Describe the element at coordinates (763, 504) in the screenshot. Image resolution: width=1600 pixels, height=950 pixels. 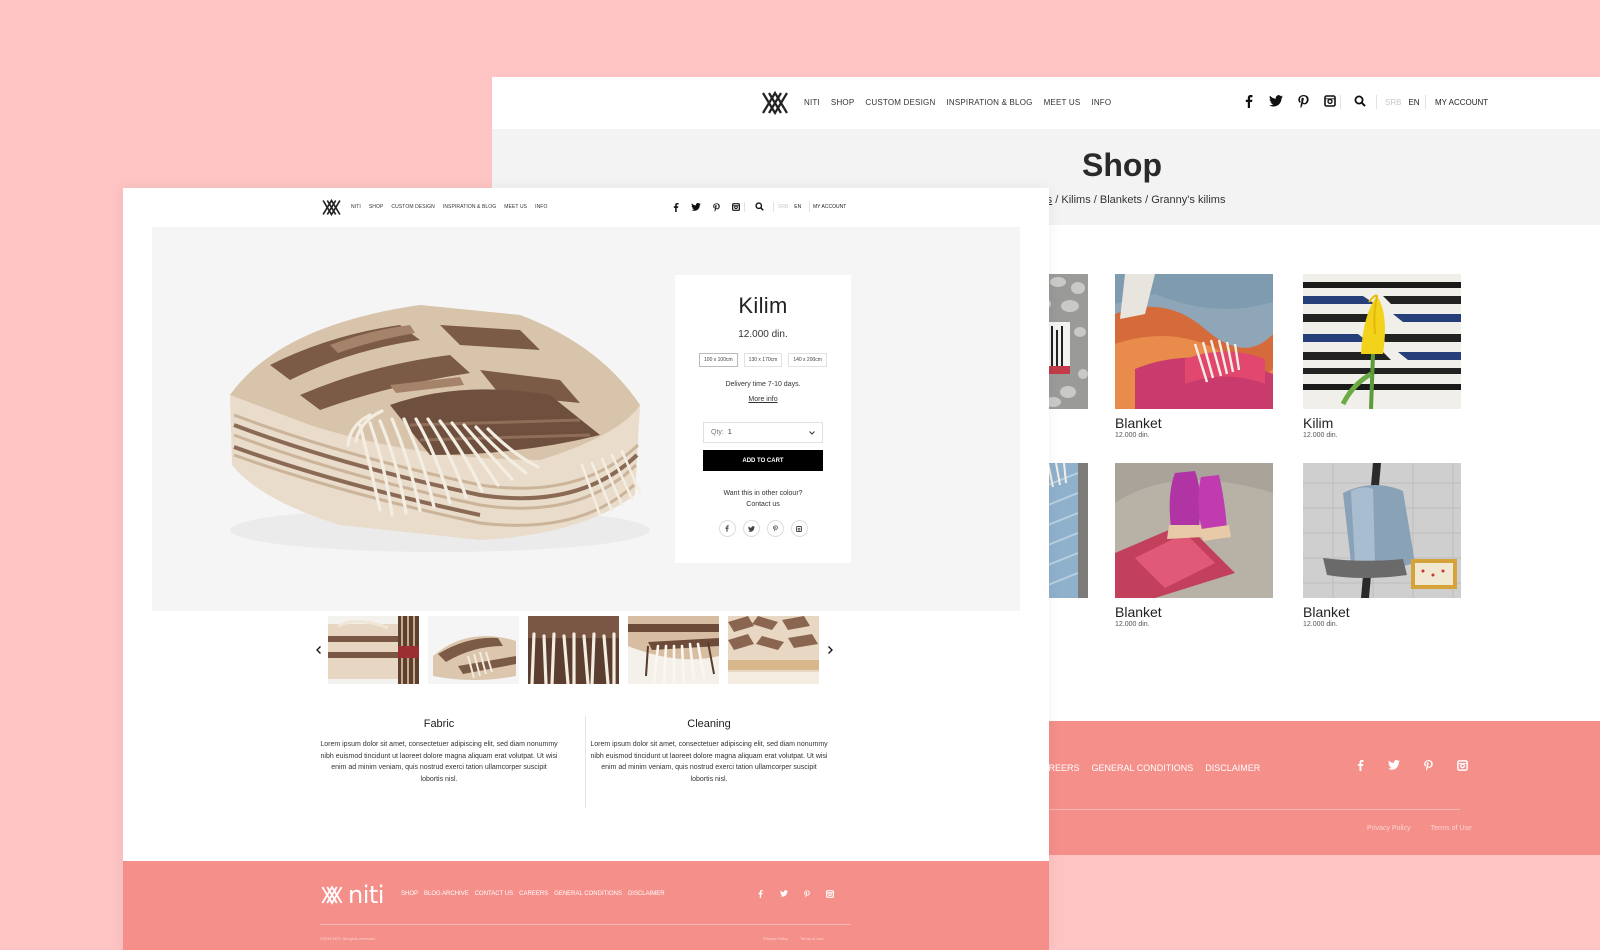
I see `contact-us-link: Contact us` at that location.